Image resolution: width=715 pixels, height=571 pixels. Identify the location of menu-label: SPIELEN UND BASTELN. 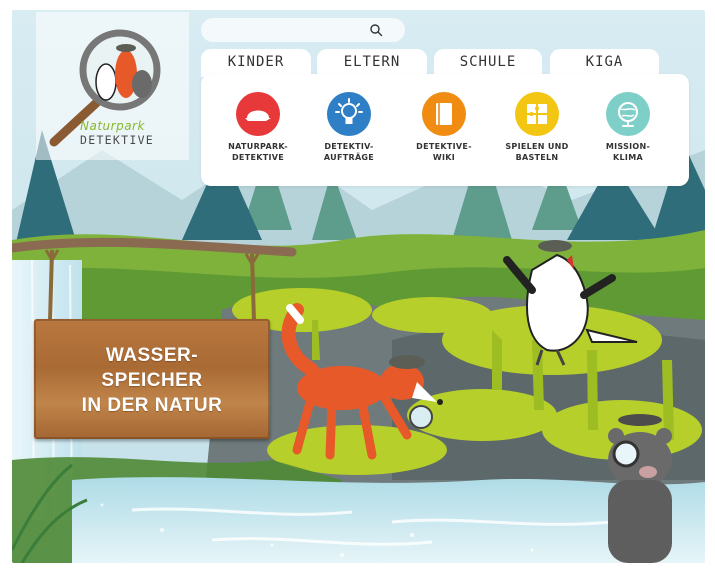
(537, 152).